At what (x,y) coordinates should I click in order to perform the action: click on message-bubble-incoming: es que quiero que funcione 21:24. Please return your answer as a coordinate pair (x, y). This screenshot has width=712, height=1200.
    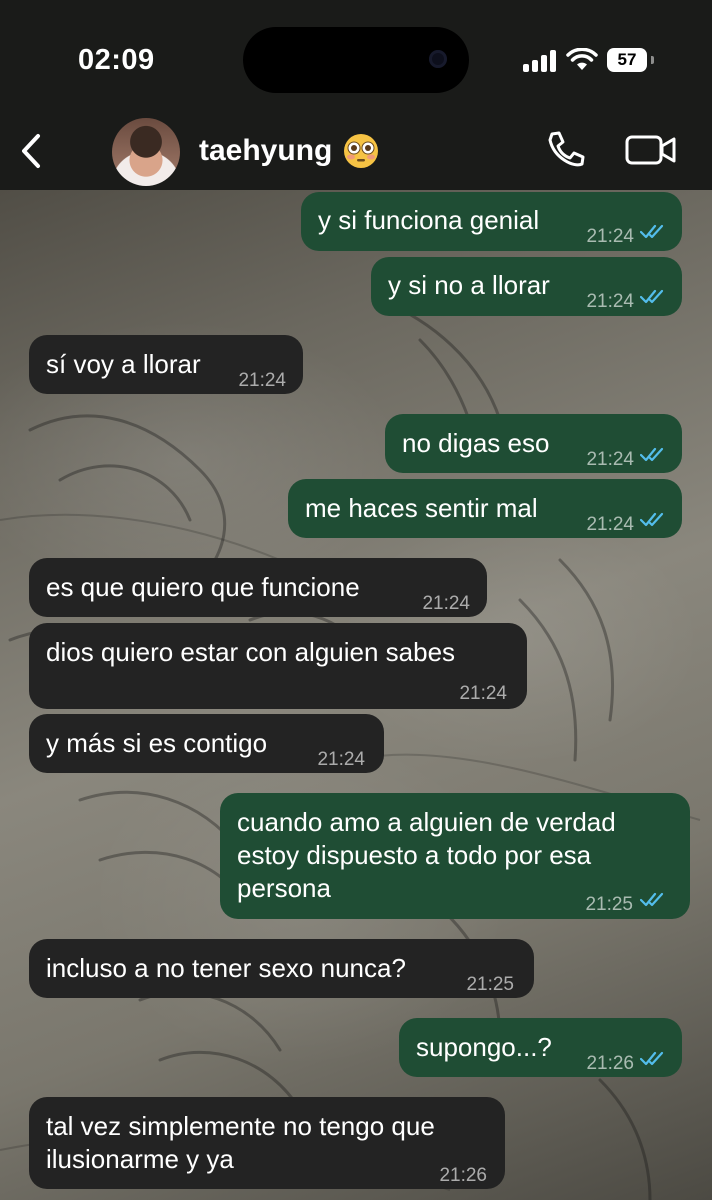
    Looking at the image, I should click on (258, 587).